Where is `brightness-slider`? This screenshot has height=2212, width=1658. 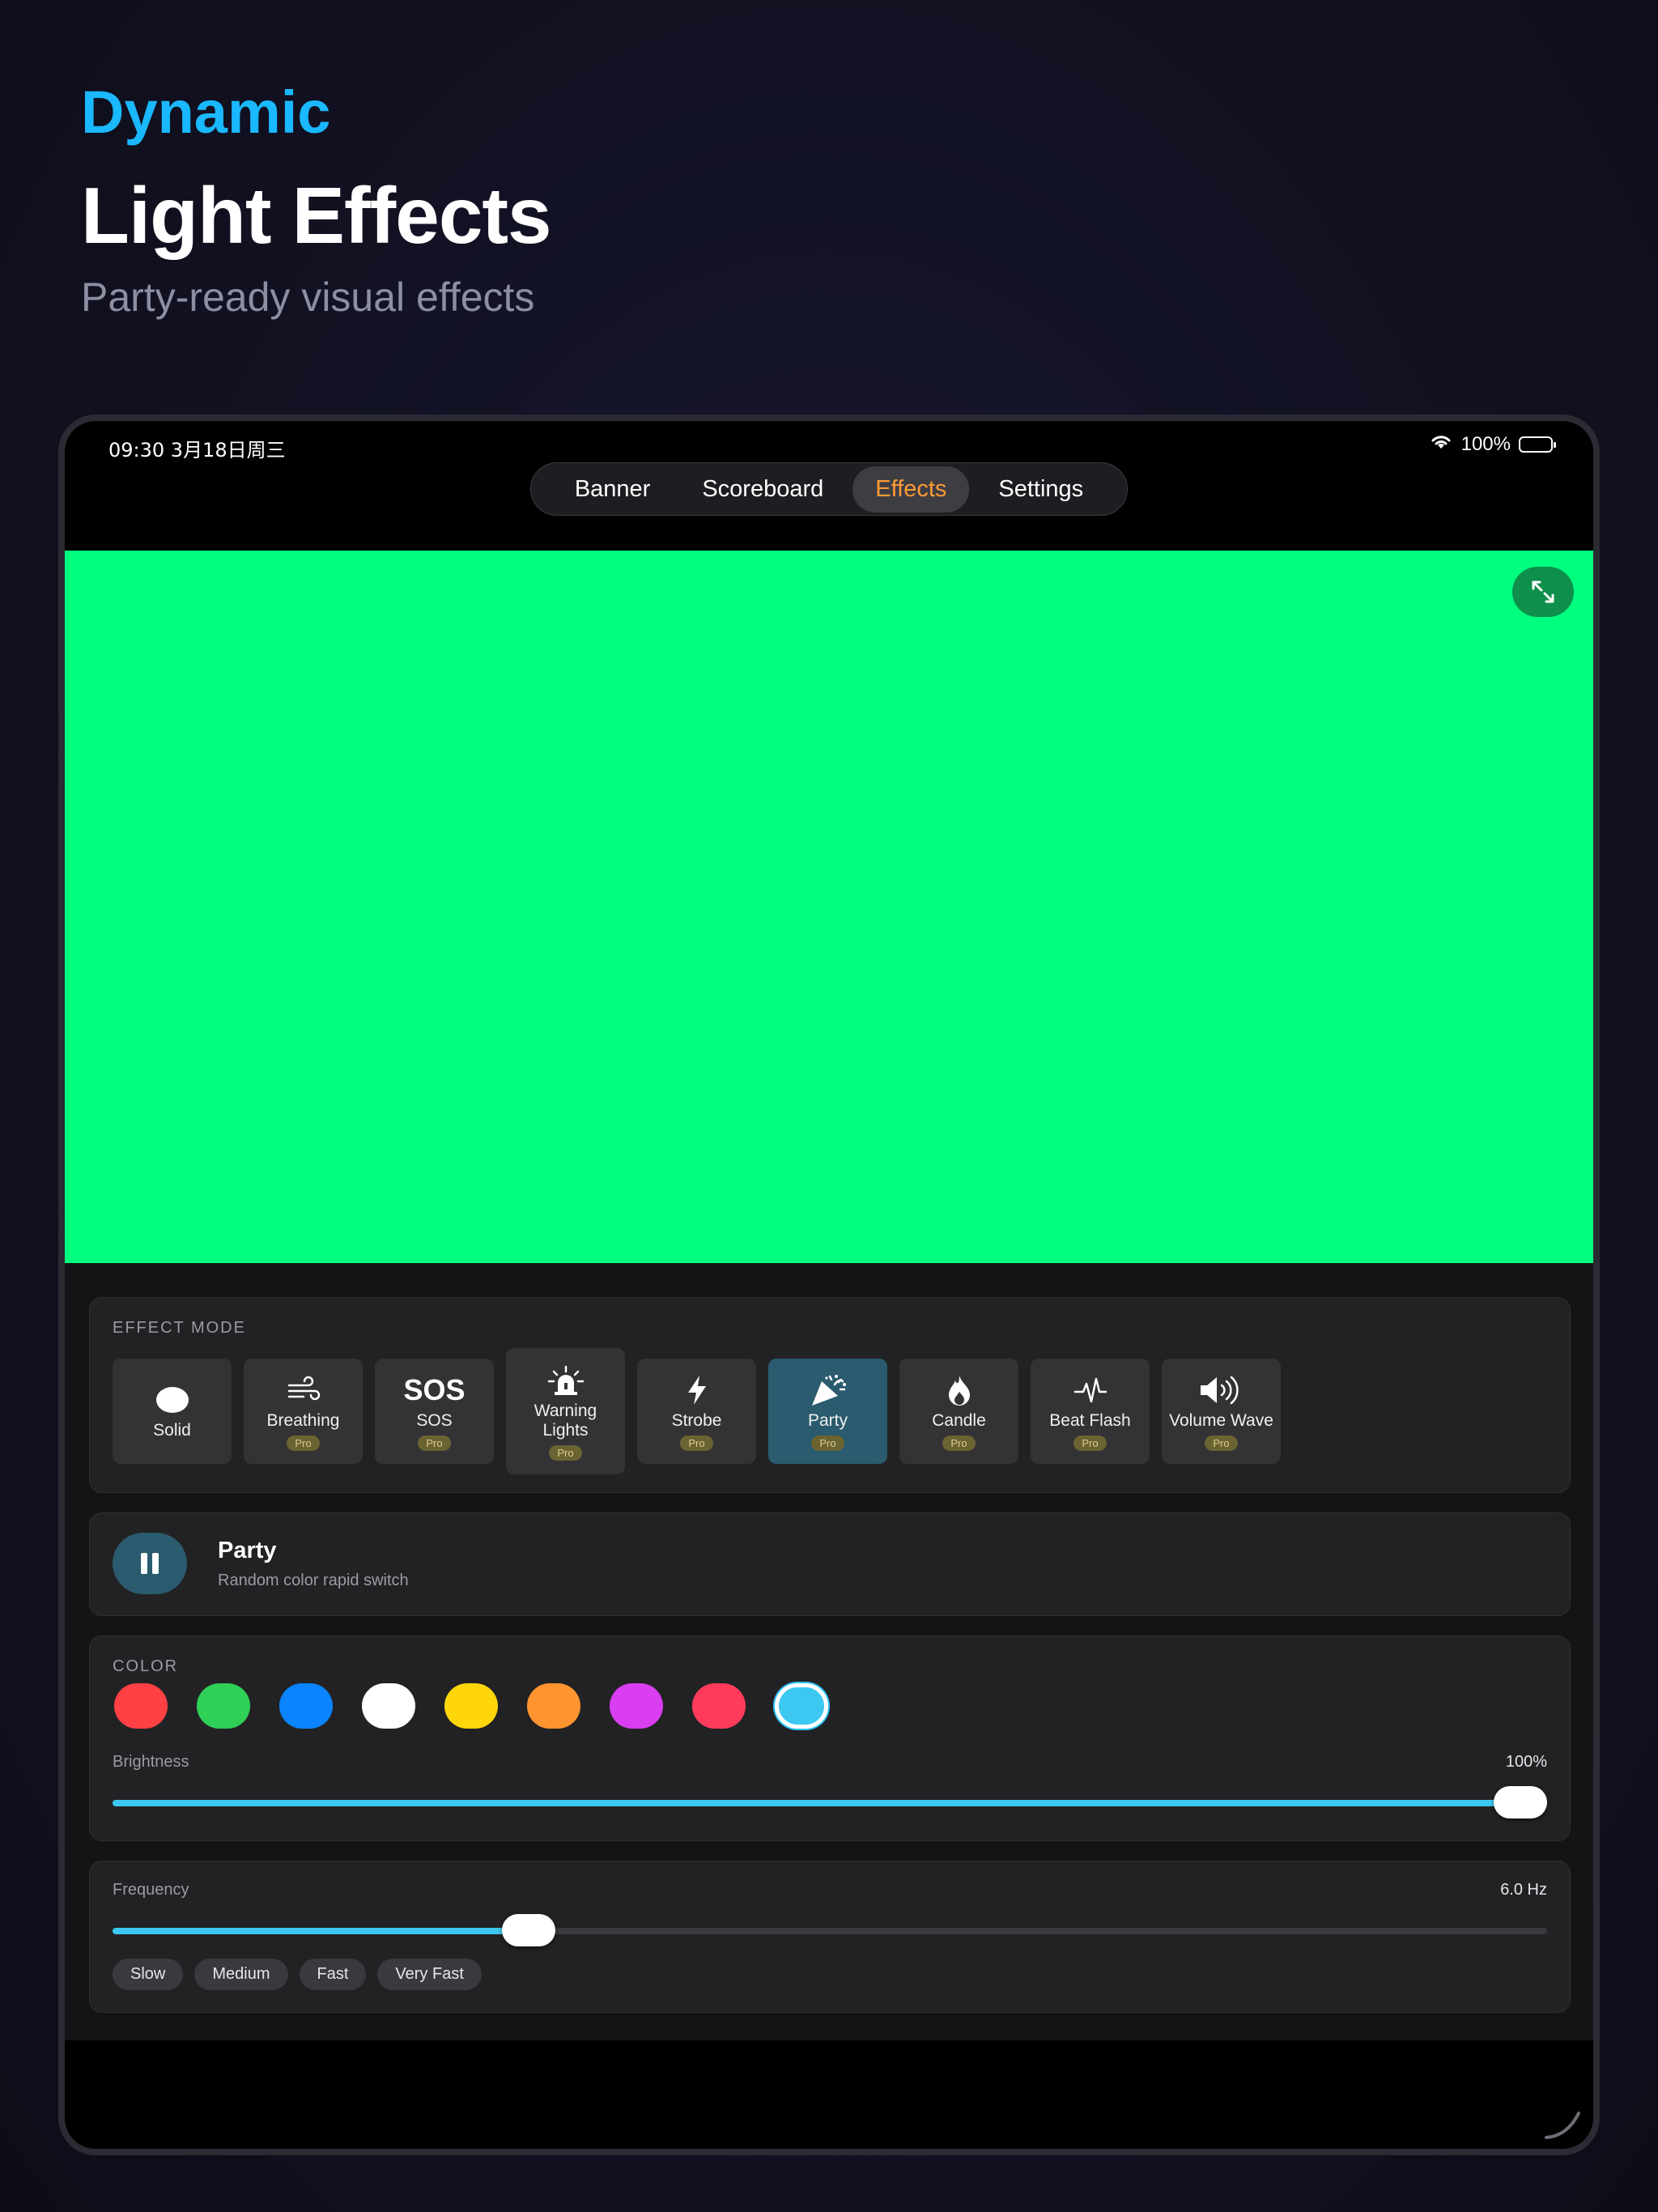 brightness-slider is located at coordinates (830, 1803).